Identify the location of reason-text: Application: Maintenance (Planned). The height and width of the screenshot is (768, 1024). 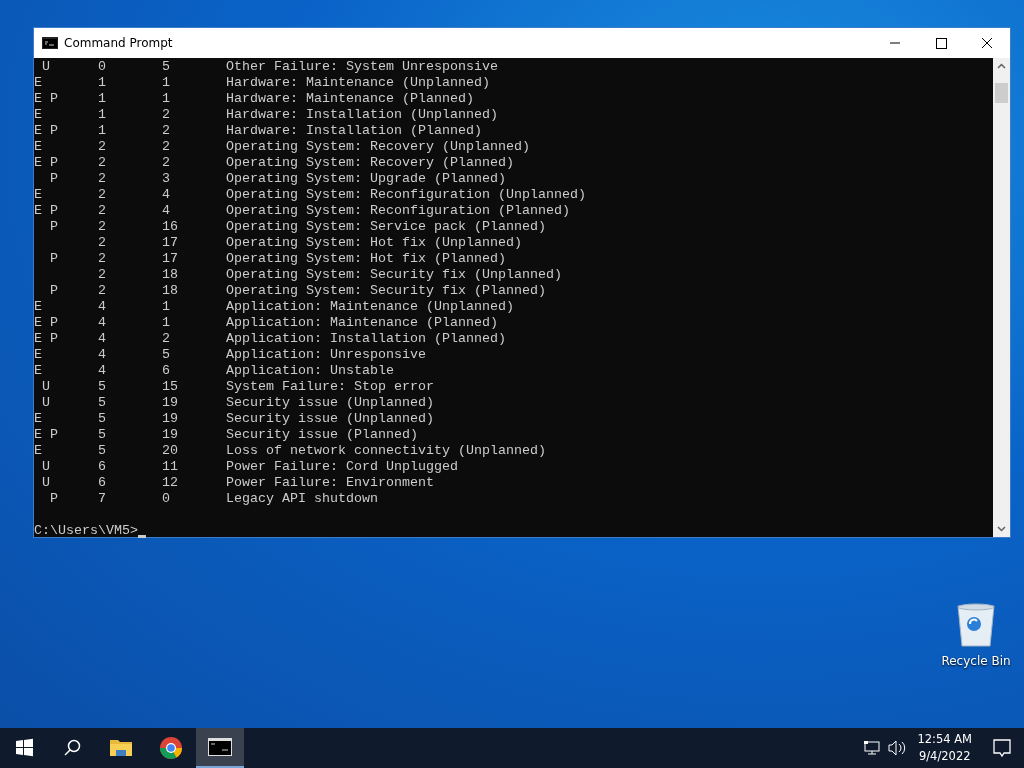
(362, 323).